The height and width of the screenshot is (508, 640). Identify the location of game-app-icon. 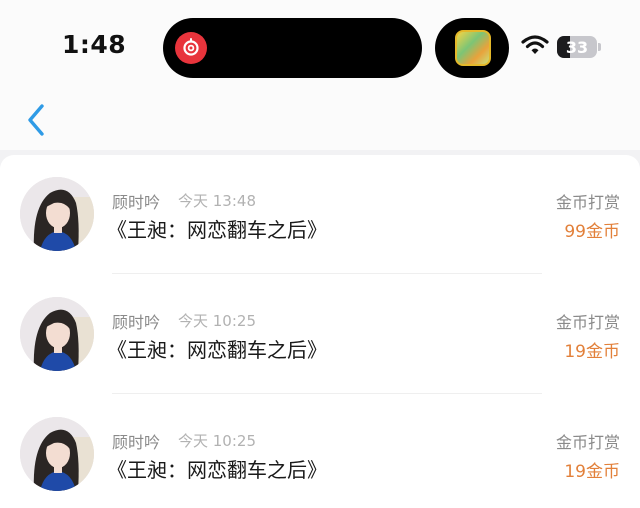
(473, 48).